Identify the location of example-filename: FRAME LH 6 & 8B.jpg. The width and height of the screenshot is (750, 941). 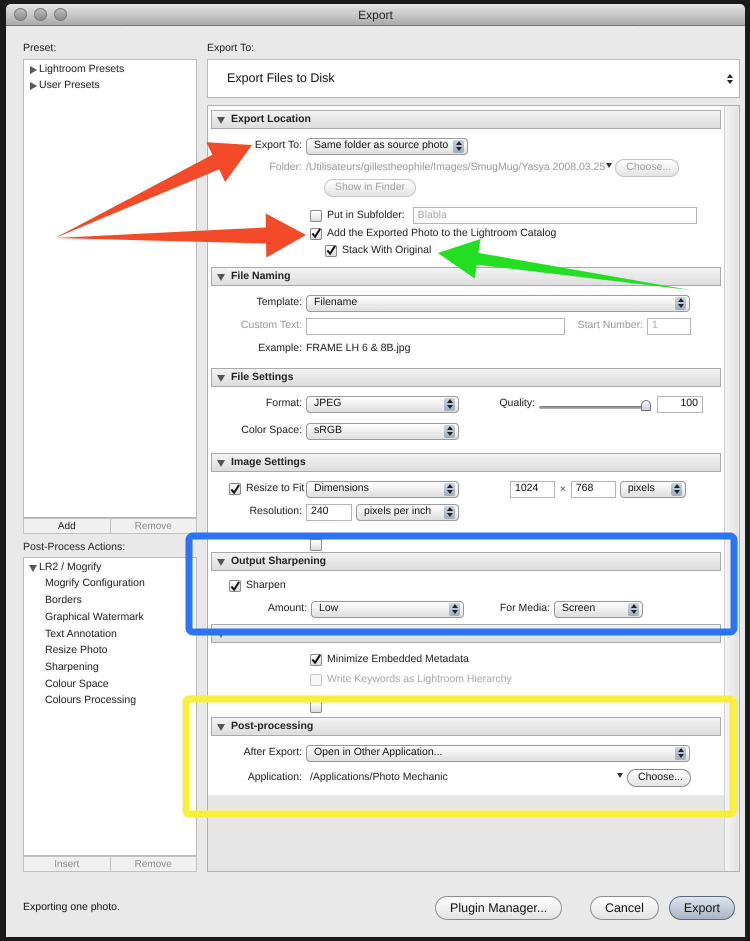
(358, 348).